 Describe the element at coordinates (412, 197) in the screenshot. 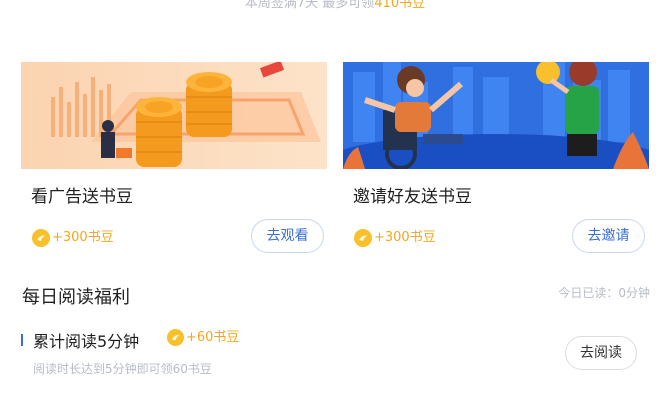

I see `card-title: 邀请好友送书豆` at that location.